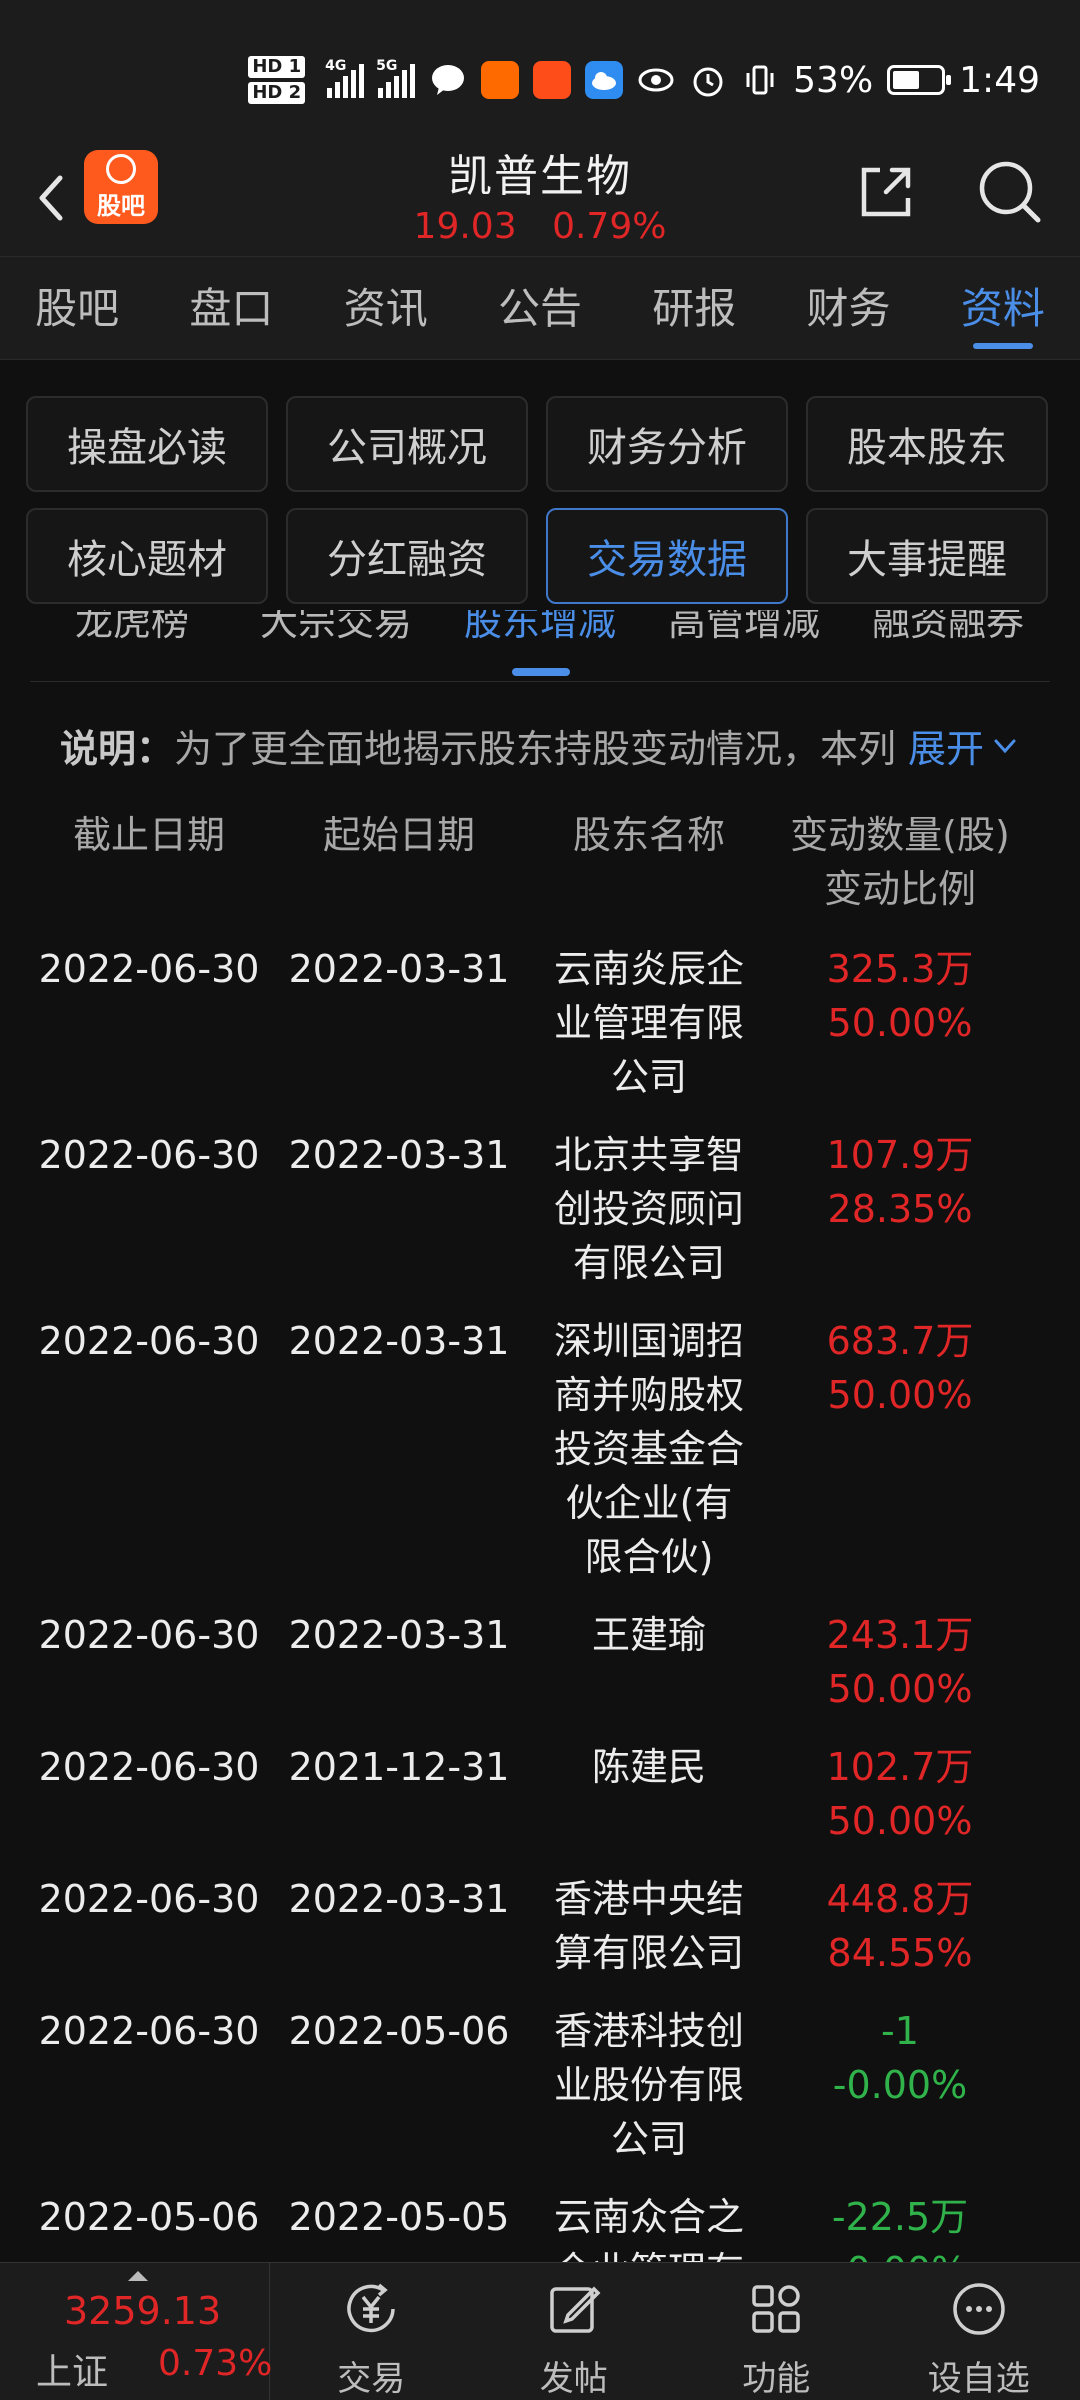 This screenshot has height=2400, width=1080. I want to click on row-holder-name: 陈建民, so click(648, 1767).